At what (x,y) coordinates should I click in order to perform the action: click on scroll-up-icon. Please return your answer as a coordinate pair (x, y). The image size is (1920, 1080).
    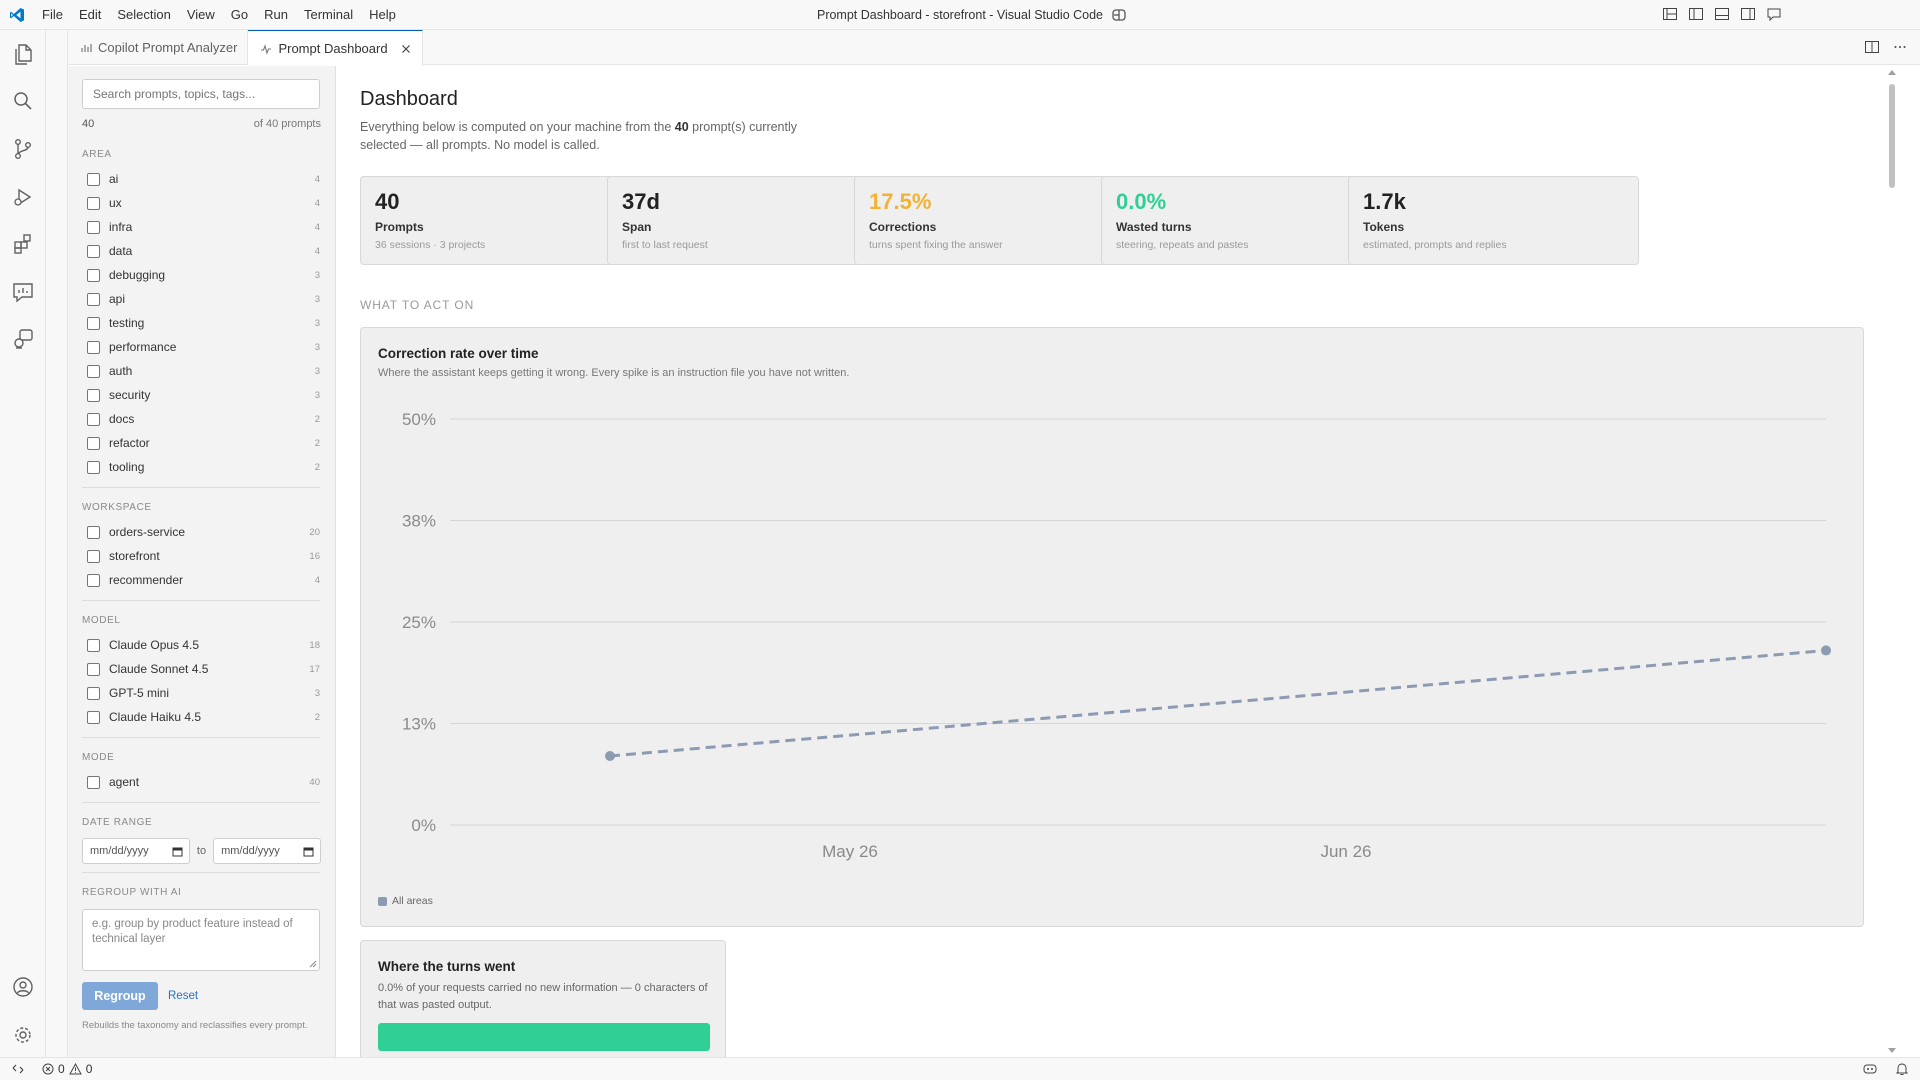
    Looking at the image, I should click on (1892, 72).